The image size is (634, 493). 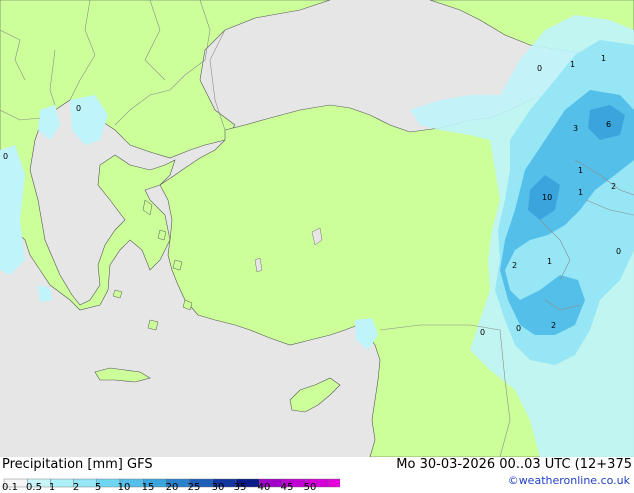 What do you see at coordinates (287, 487) in the screenshot?
I see `legend-tick-label: 45` at bounding box center [287, 487].